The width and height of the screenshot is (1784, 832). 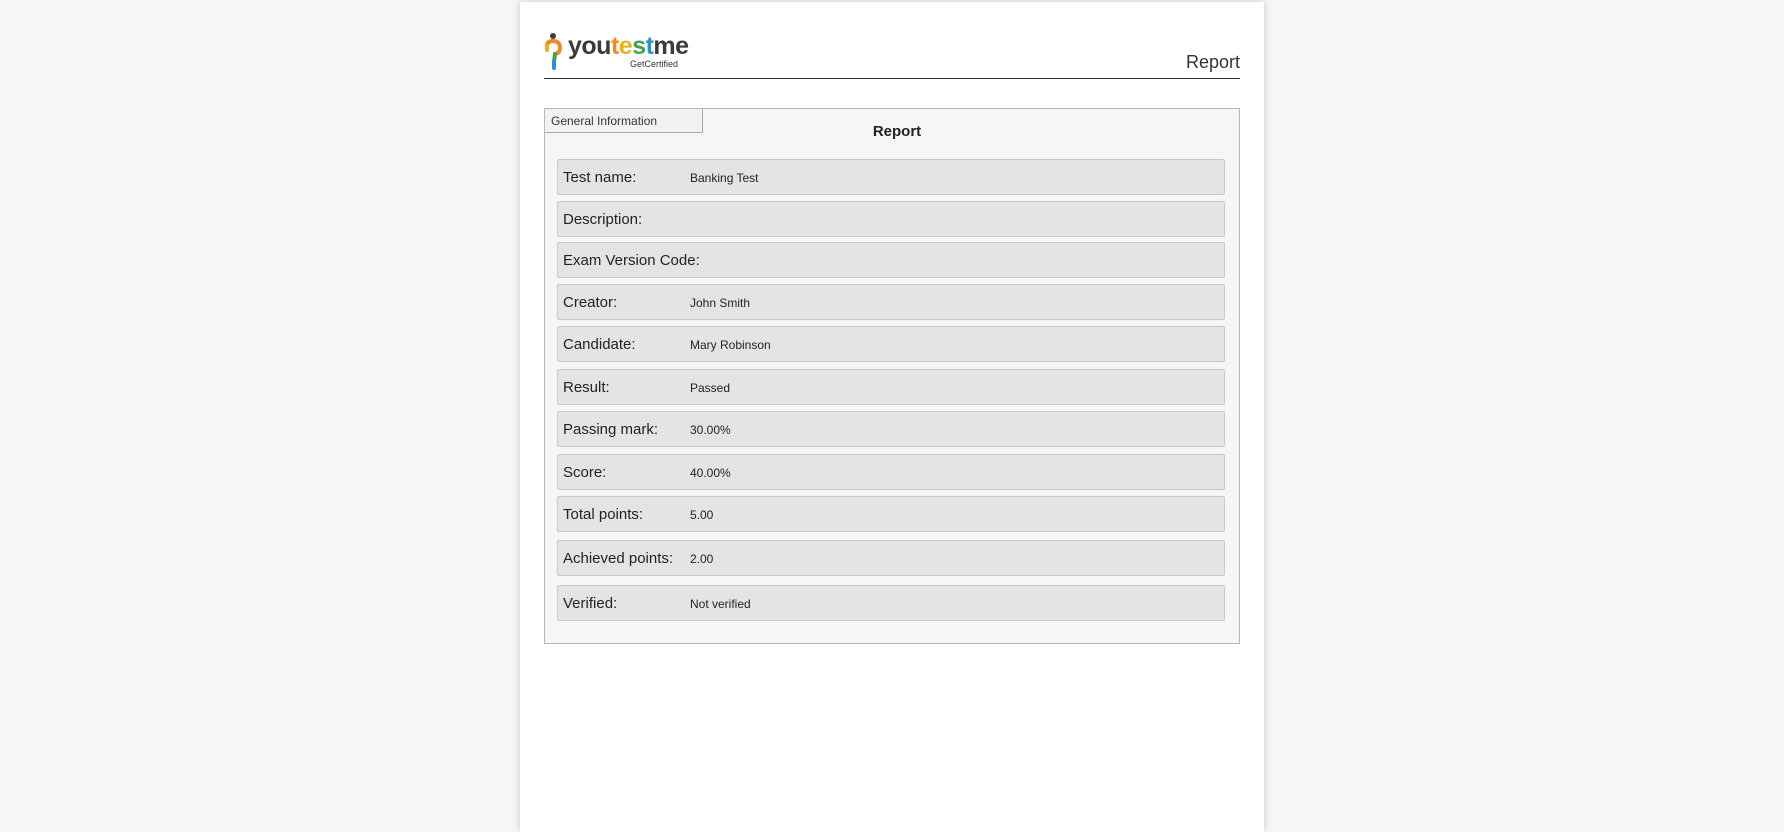 What do you see at coordinates (702, 515) in the screenshot?
I see `row-value: 5.00` at bounding box center [702, 515].